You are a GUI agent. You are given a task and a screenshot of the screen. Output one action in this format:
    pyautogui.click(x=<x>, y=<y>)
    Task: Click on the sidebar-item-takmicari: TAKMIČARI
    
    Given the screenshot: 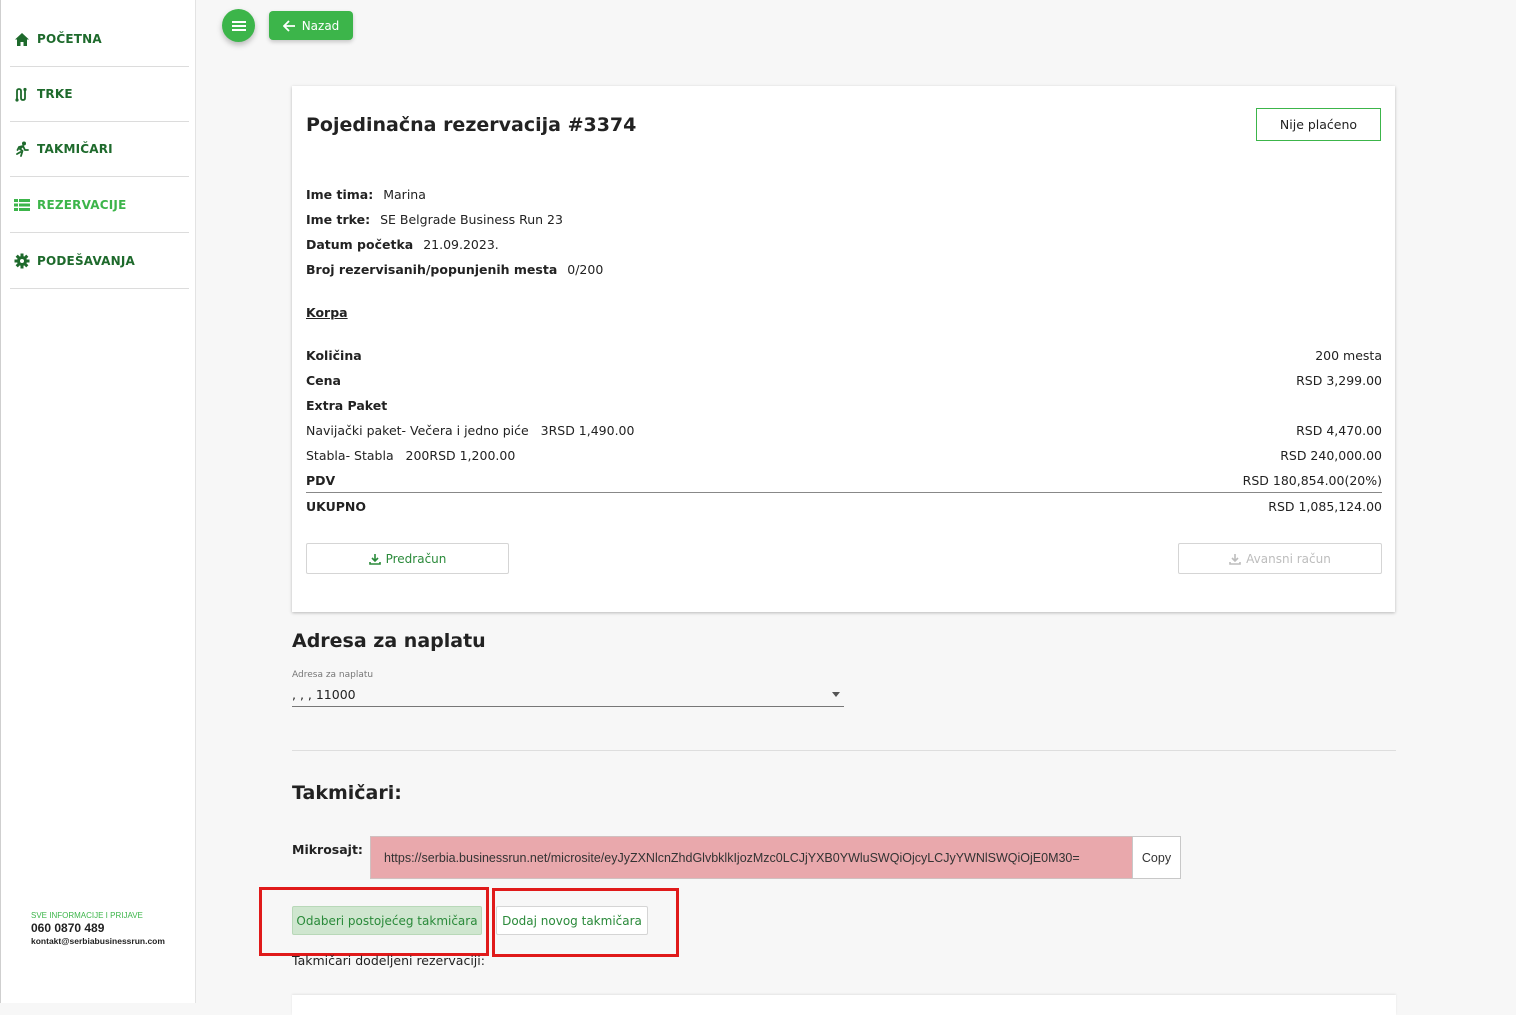 What is the action you would take?
    pyautogui.click(x=99, y=149)
    